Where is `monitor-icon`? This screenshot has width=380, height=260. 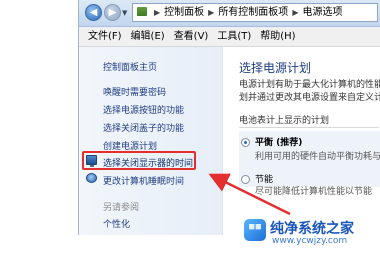
monitor-icon is located at coordinates (91, 161).